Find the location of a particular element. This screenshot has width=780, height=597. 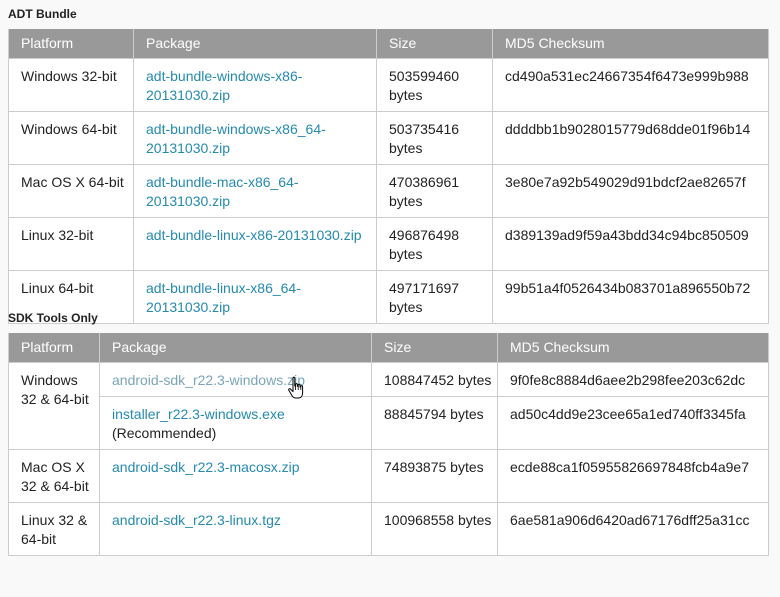

package-cell: adt-bundle-mac-x86_64-20131030.zip is located at coordinates (255, 191).